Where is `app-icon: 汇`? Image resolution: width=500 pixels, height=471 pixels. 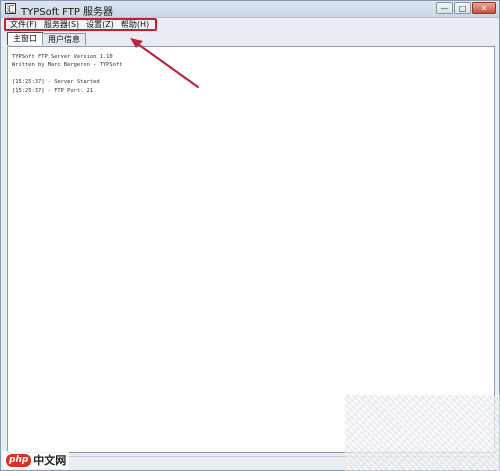 app-icon: 汇 is located at coordinates (10, 8).